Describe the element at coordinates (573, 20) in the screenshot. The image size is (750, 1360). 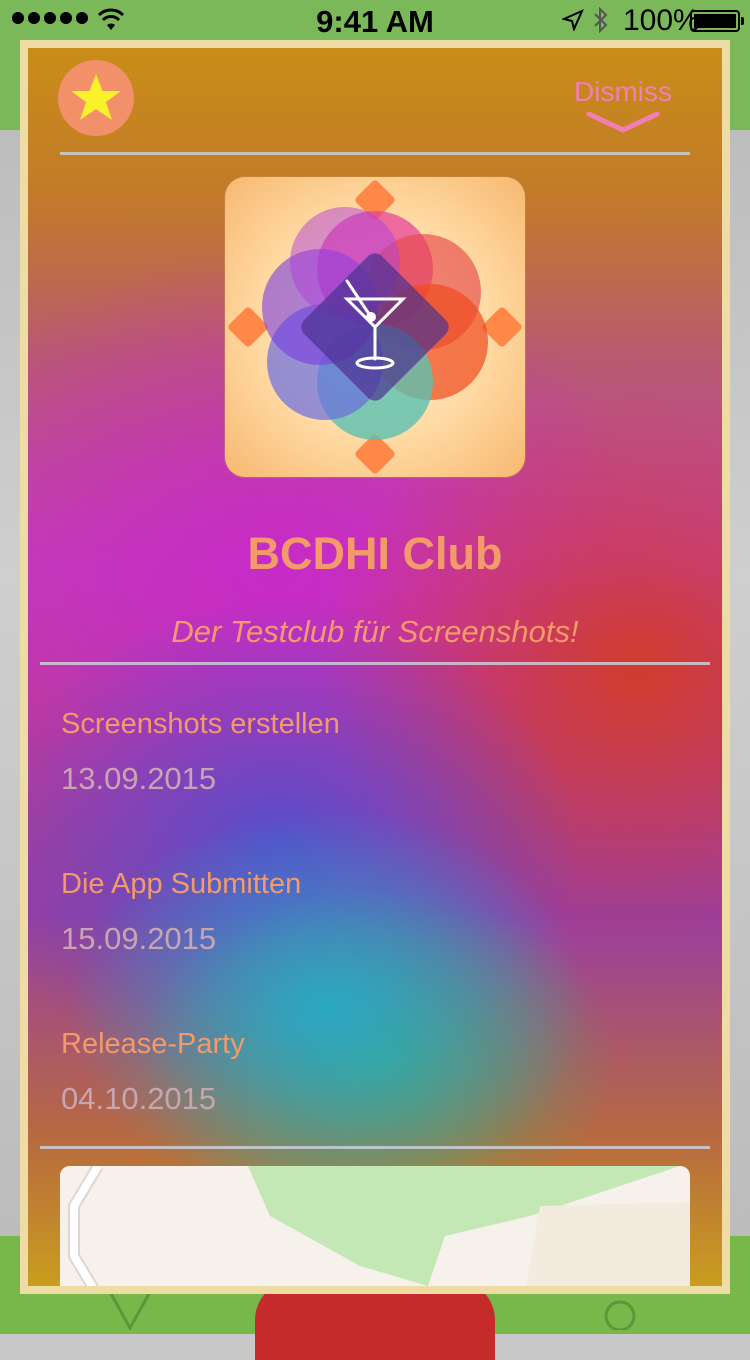
I see `location-arrow-icon` at that location.